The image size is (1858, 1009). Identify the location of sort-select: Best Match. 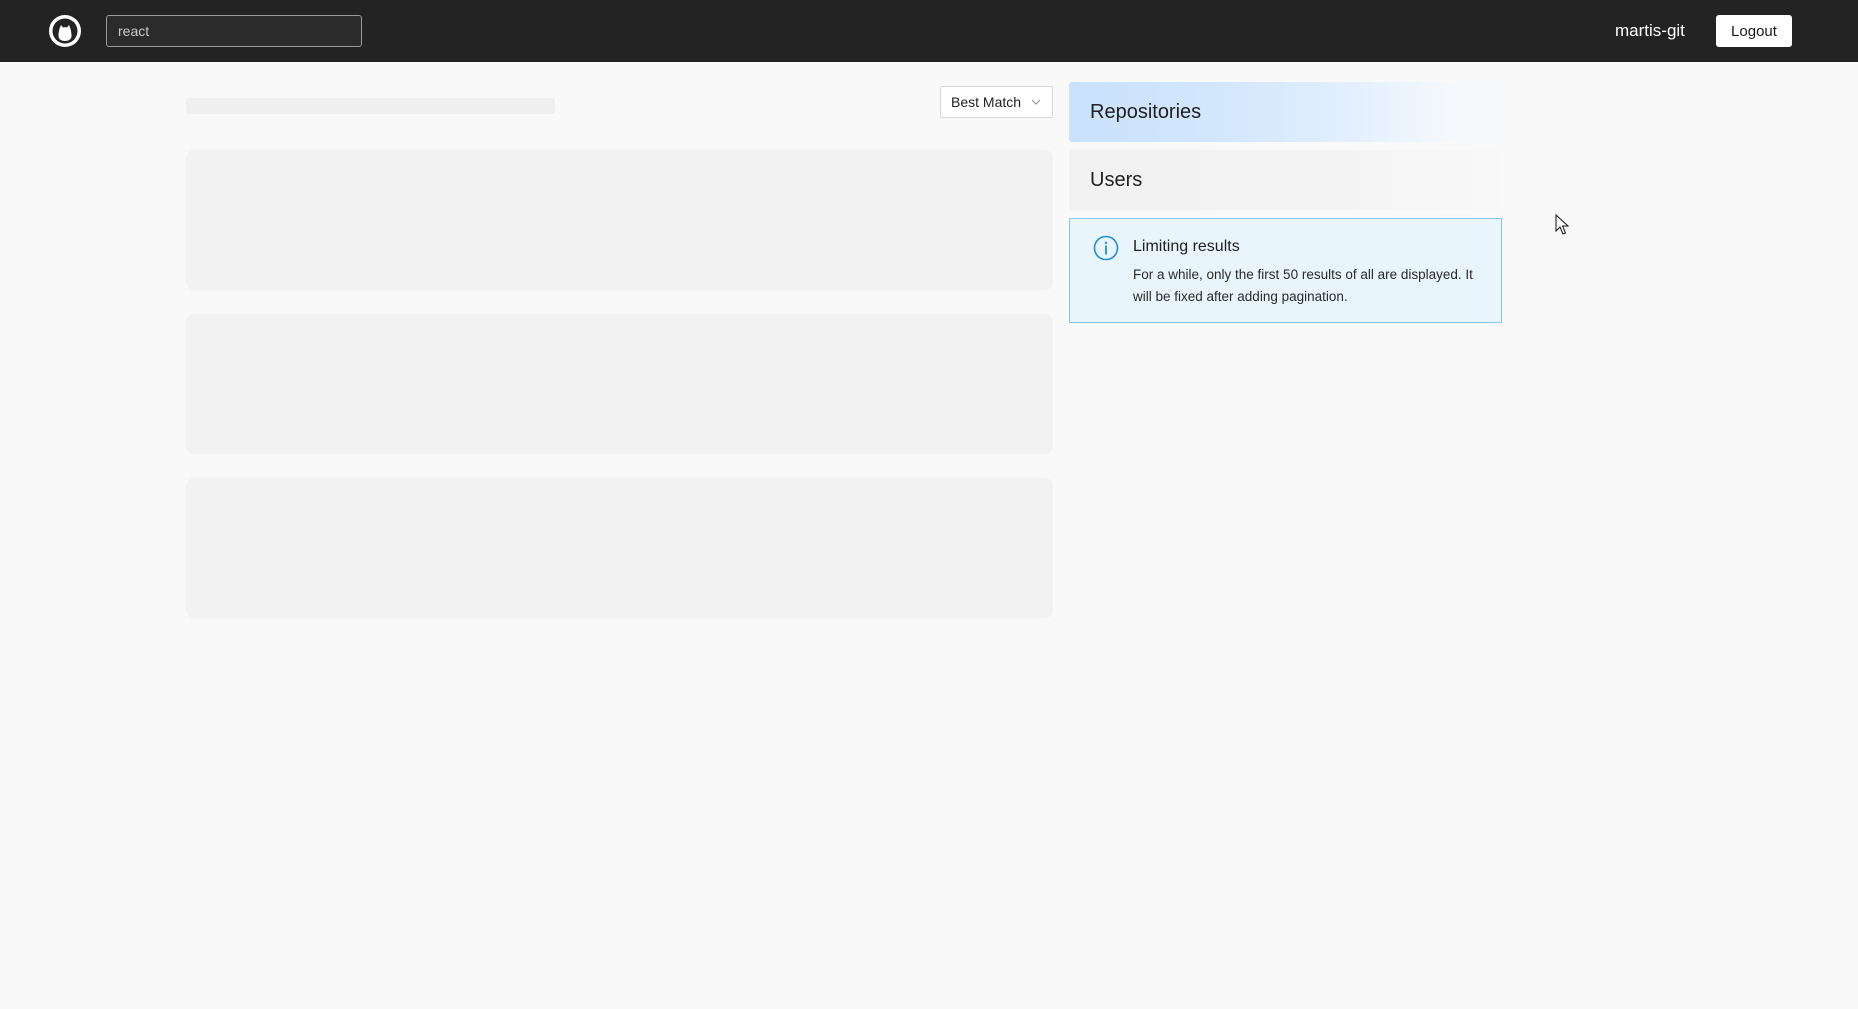
(996, 102).